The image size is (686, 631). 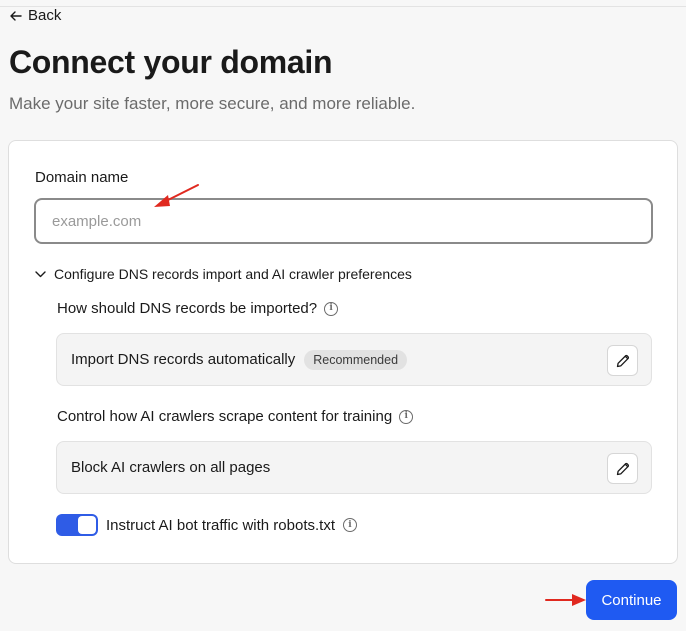 What do you see at coordinates (77, 525) in the screenshot?
I see `robots-txt-toggle` at bounding box center [77, 525].